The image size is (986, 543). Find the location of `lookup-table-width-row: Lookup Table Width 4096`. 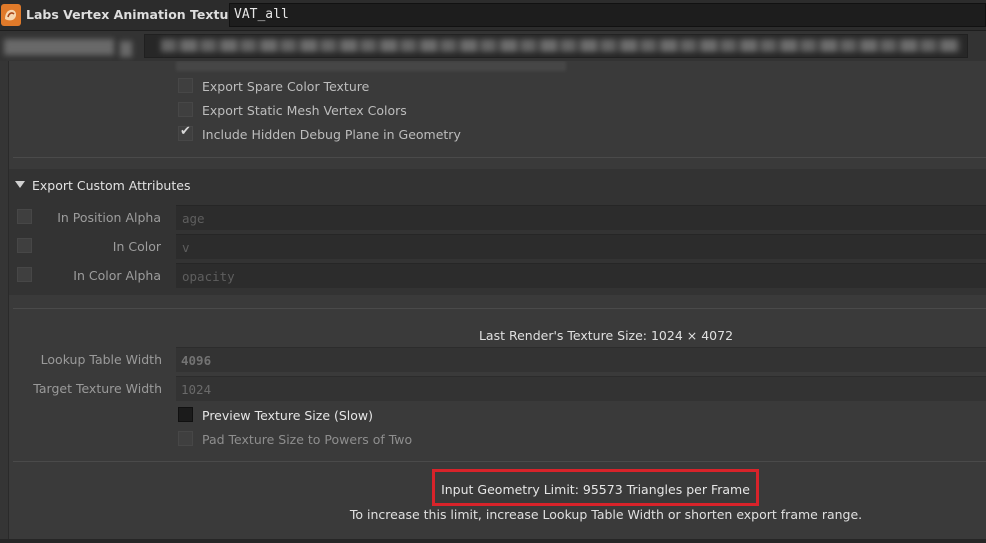

lookup-table-width-row: Lookup Table Width 4096 is located at coordinates (493, 359).